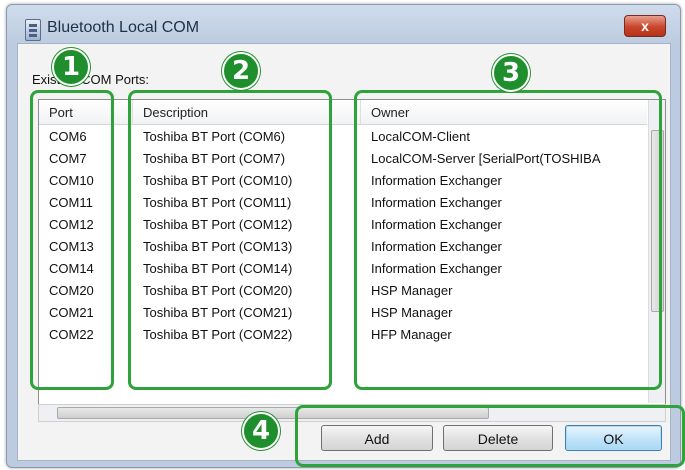  I want to click on window-title: Bluetooth Local COM, so click(123, 27).